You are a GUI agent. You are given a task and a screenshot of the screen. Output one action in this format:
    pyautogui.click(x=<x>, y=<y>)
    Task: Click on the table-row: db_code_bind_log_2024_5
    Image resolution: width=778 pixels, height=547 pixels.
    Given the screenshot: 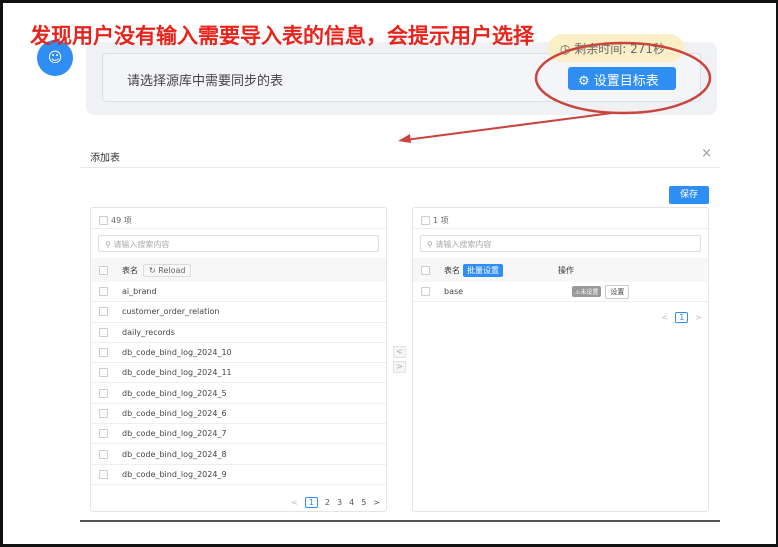 What is the action you would take?
    pyautogui.click(x=238, y=393)
    